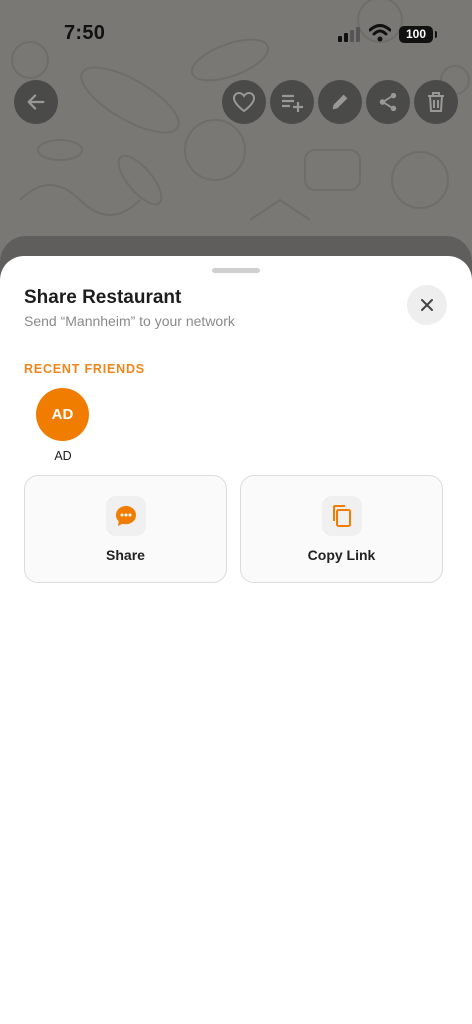  Describe the element at coordinates (349, 34) in the screenshot. I see `cellular-signal-icon` at that location.